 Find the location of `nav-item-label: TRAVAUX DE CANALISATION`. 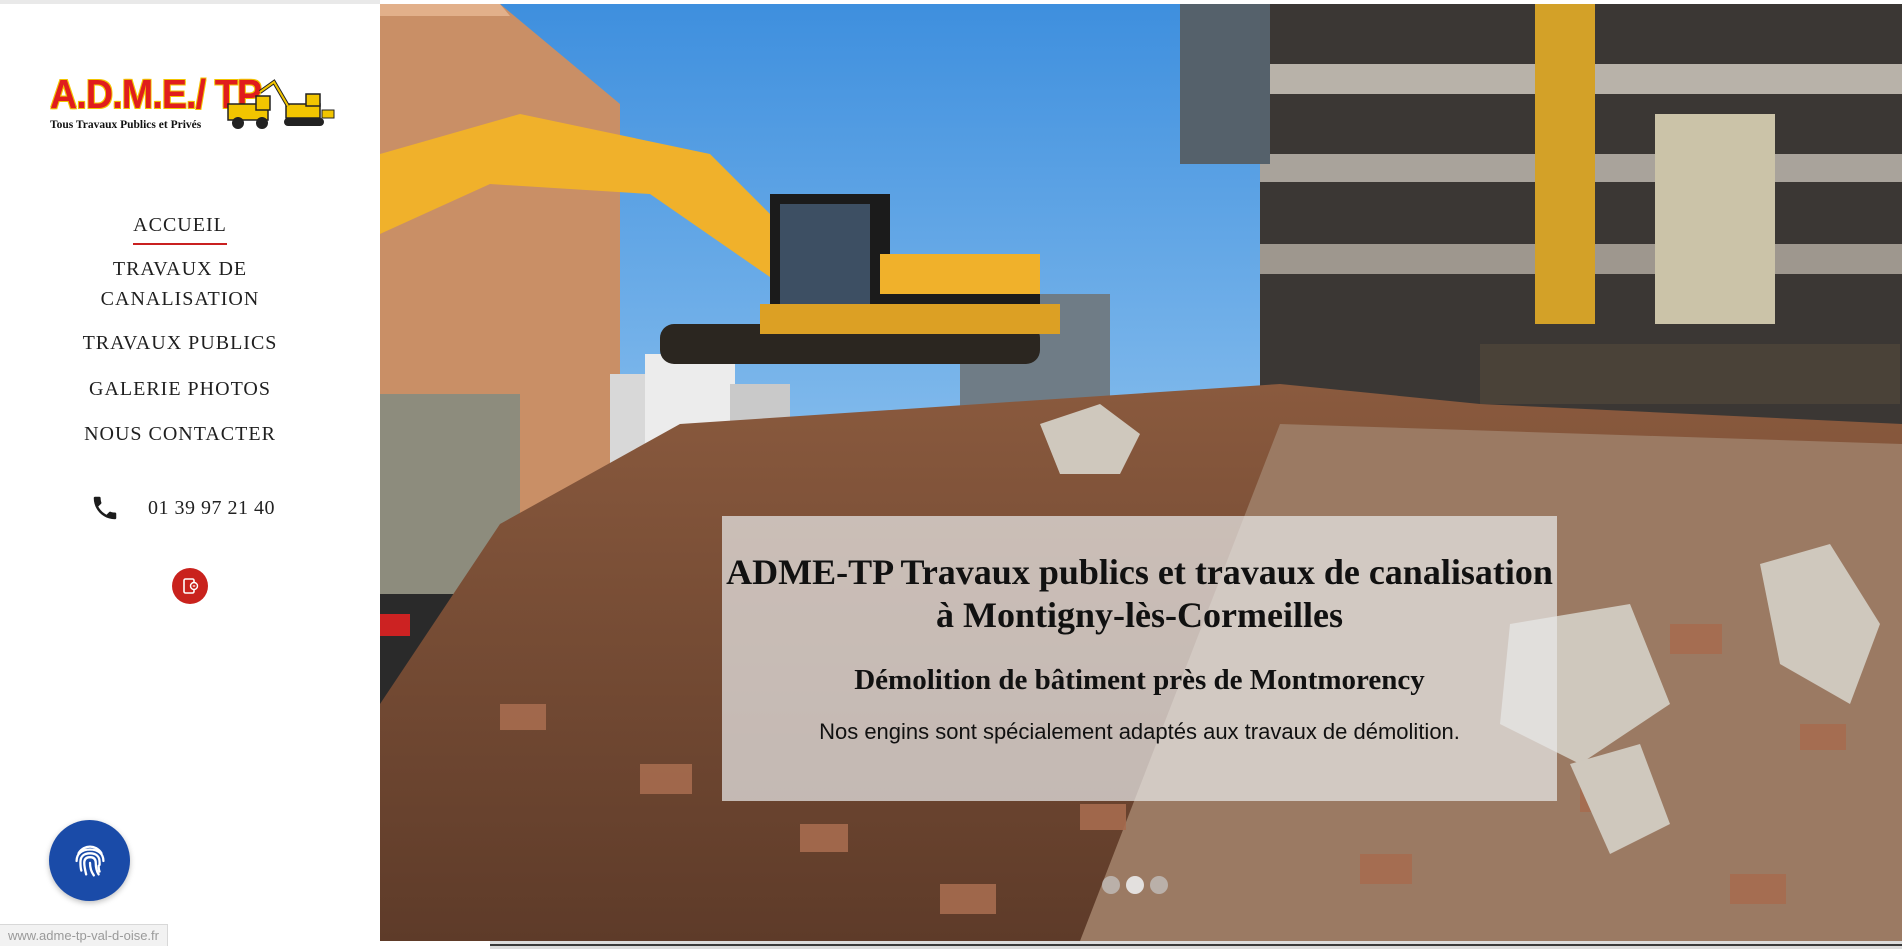

nav-item-label: TRAVAUX DE CANALISATION is located at coordinates (180, 284).